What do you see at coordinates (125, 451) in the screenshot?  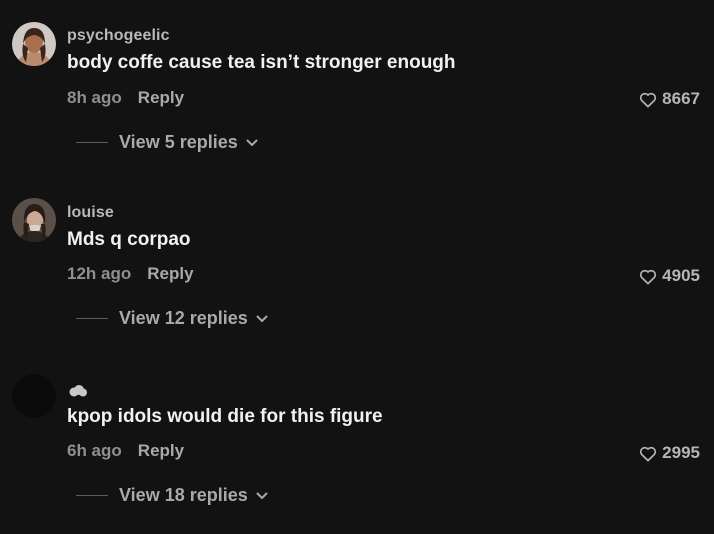 I see `comment-meta: 6h ago Reply` at bounding box center [125, 451].